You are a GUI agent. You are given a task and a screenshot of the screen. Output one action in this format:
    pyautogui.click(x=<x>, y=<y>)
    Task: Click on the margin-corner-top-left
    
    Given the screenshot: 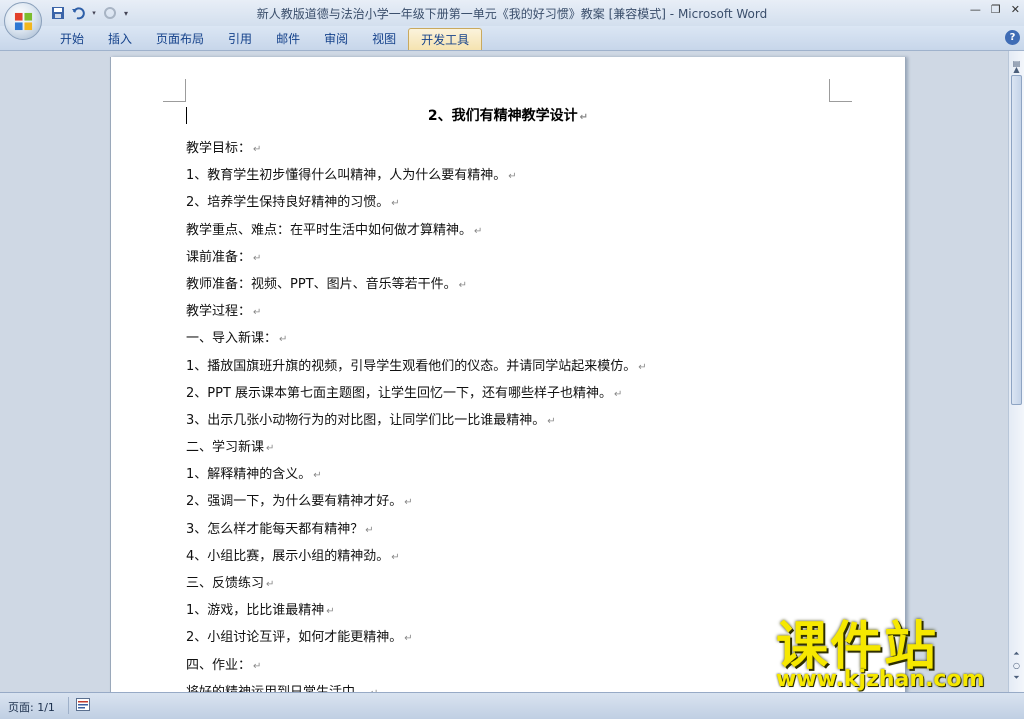 What is the action you would take?
    pyautogui.click(x=174, y=90)
    